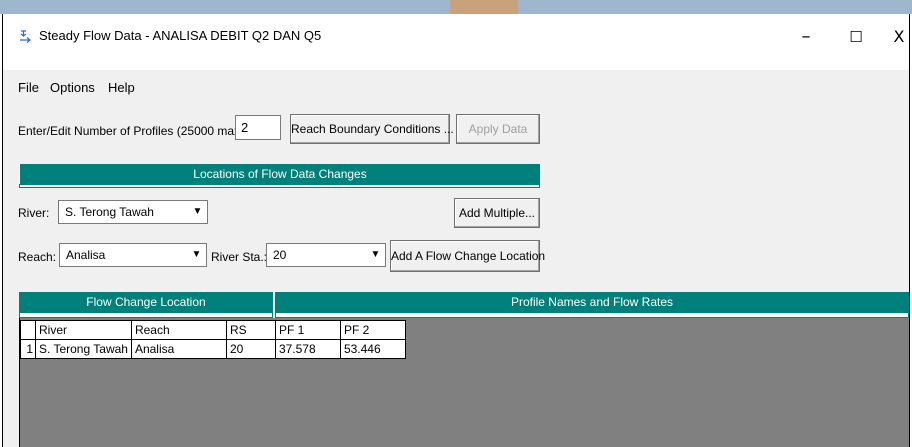 Image resolution: width=912 pixels, height=447 pixels. I want to click on column-header-rs: RS, so click(250, 330).